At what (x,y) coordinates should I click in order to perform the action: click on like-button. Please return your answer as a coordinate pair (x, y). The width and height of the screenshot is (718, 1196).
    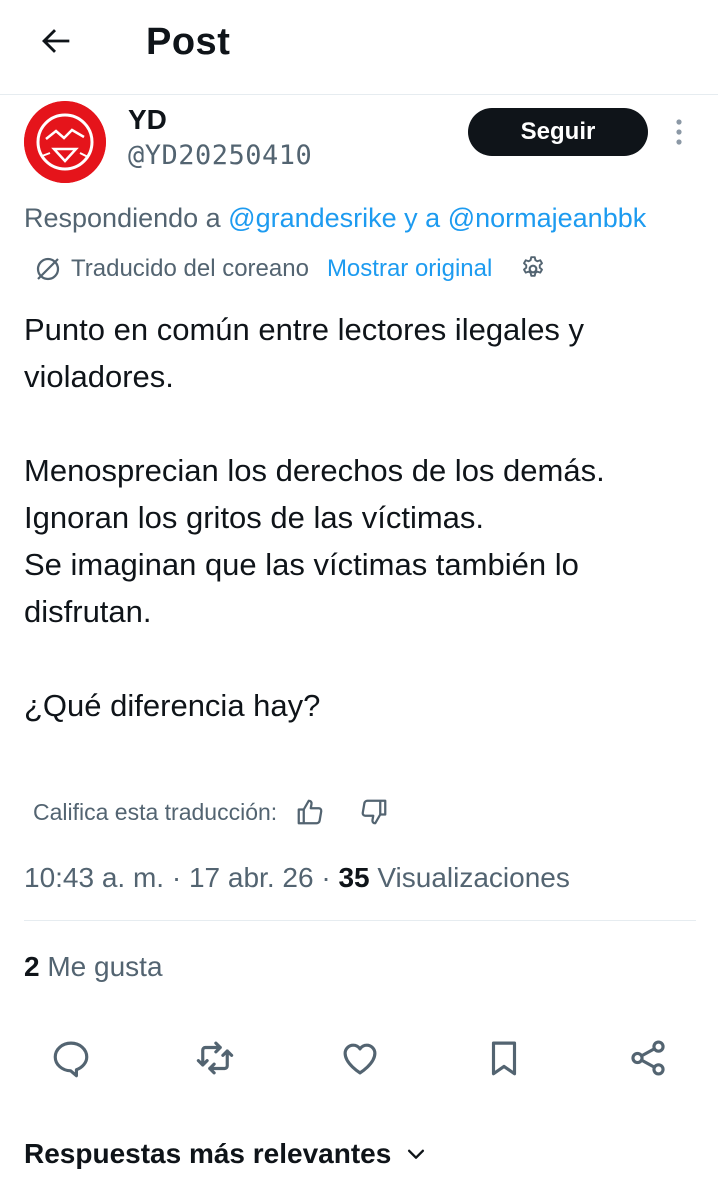
    Looking at the image, I should click on (360, 1058).